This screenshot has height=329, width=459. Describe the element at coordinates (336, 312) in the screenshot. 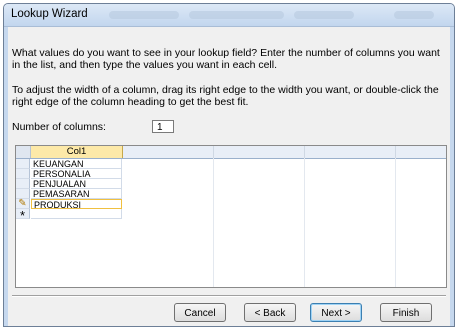

I see `next-button: Next >` at that location.